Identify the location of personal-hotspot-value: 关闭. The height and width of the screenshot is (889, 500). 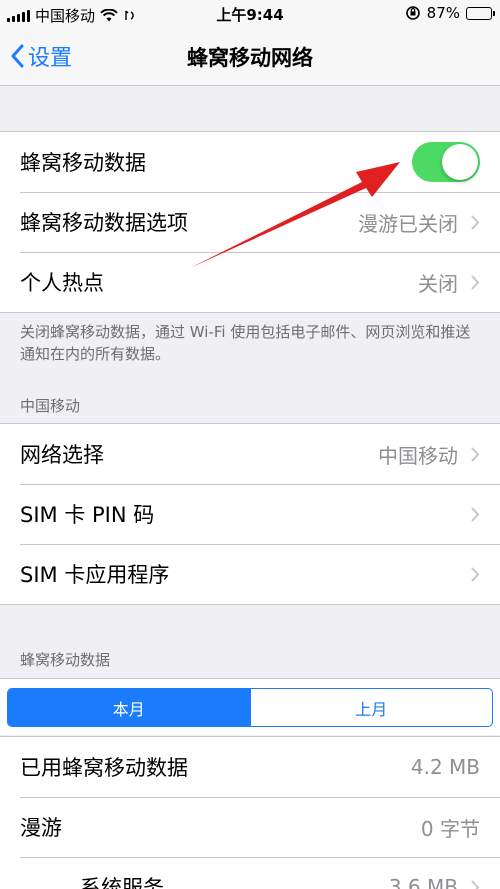
(438, 283).